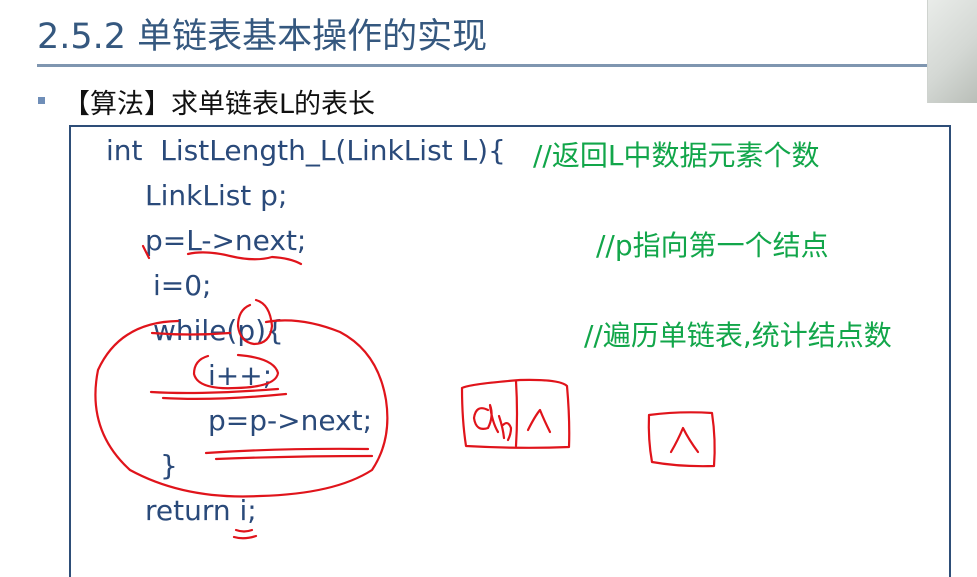  Describe the element at coordinates (290, 420) in the screenshot. I see `code-line-advance-p: p=p->next;` at that location.